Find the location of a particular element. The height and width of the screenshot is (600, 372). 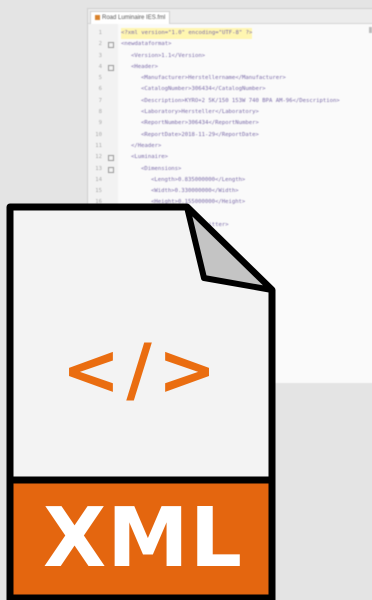

file-extension-label: XML is located at coordinates (143, 538).